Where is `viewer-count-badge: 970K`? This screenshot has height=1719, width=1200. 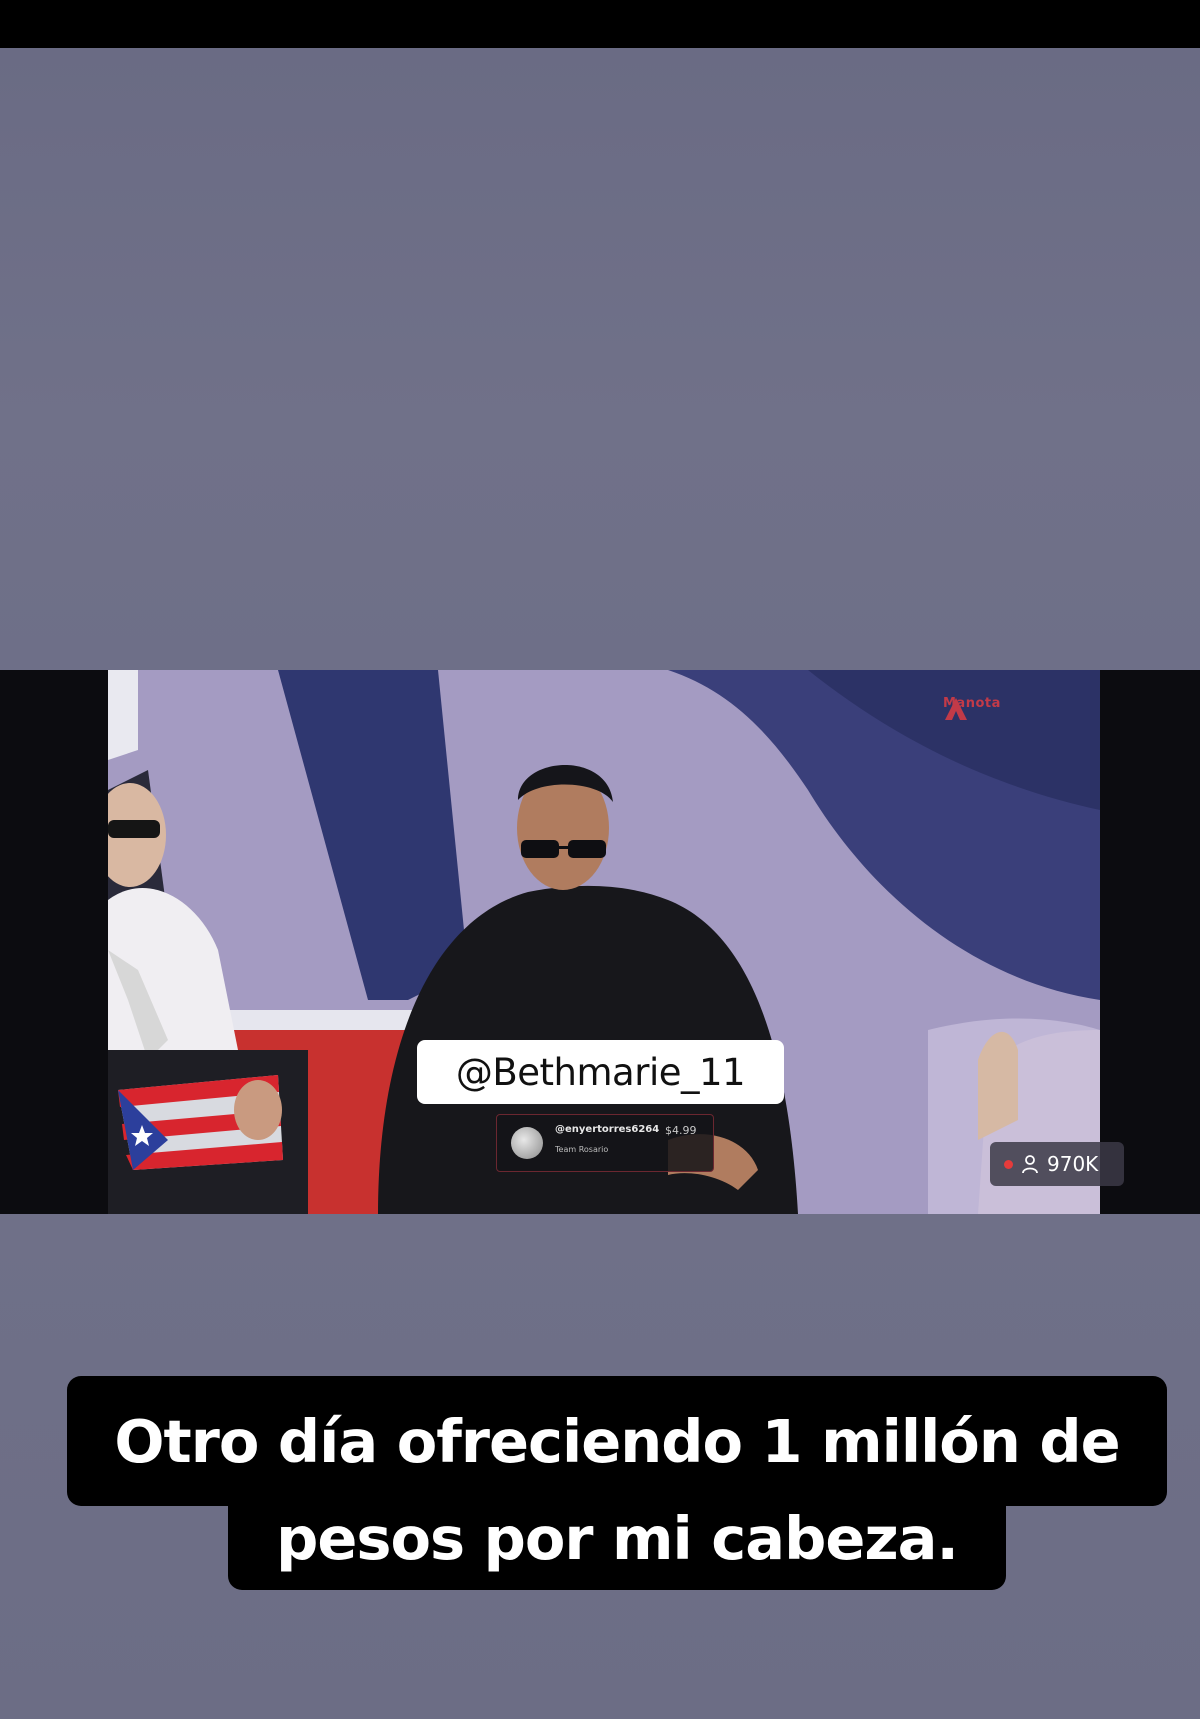 viewer-count-badge: 970K is located at coordinates (1057, 1164).